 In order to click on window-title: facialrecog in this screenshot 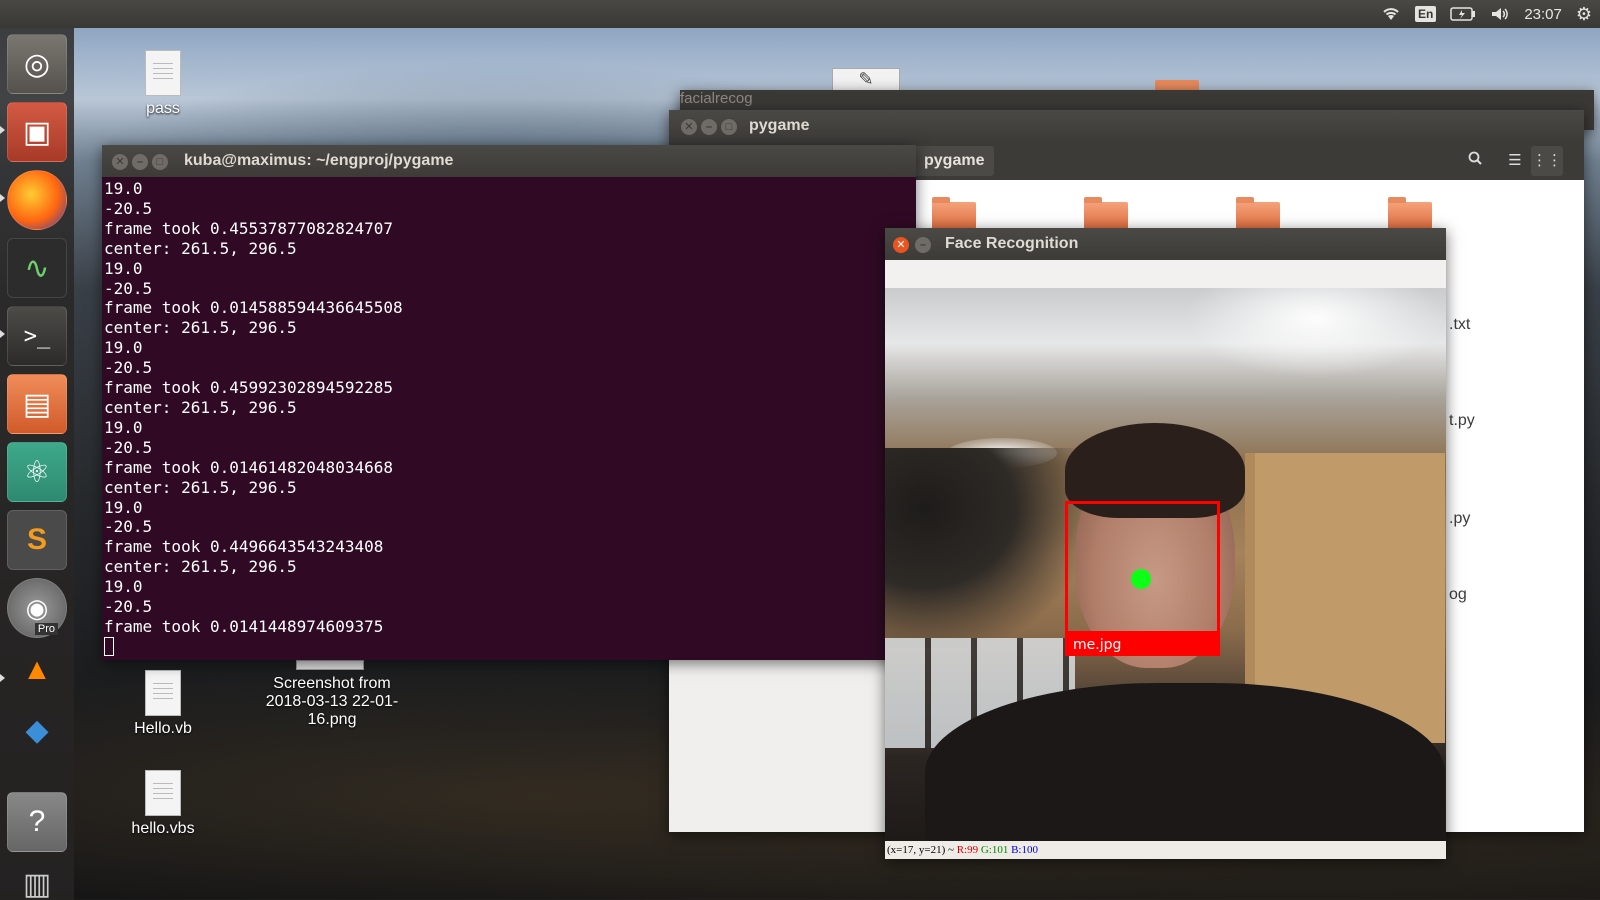, I will do `click(716, 98)`.